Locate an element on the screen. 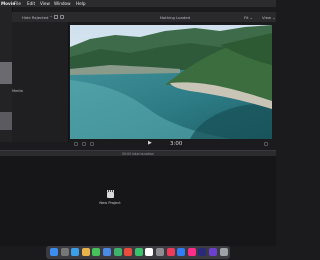  premiere-icon is located at coordinates (202, 252).